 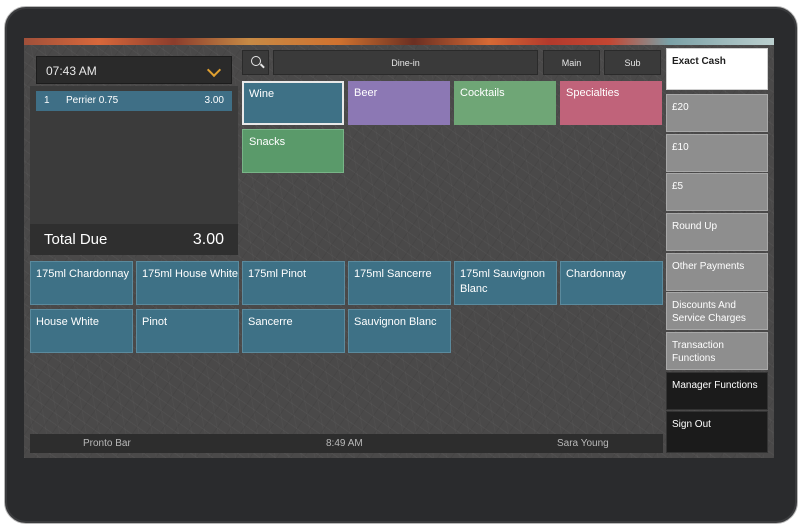 I want to click on transaction-functions-button: Transaction Functions, so click(x=717, y=351).